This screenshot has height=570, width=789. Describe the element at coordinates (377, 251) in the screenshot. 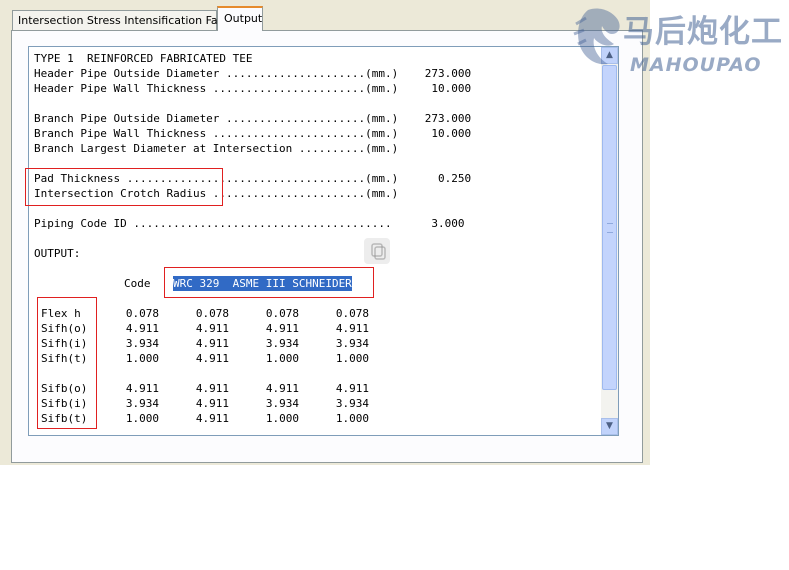

I see `copy-icon` at that location.